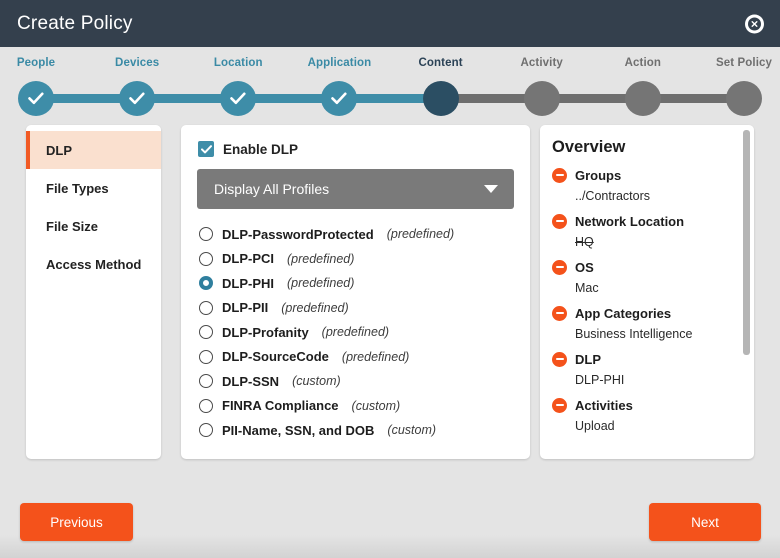  Describe the element at coordinates (440, 98) in the screenshot. I see `step-node-content` at that location.